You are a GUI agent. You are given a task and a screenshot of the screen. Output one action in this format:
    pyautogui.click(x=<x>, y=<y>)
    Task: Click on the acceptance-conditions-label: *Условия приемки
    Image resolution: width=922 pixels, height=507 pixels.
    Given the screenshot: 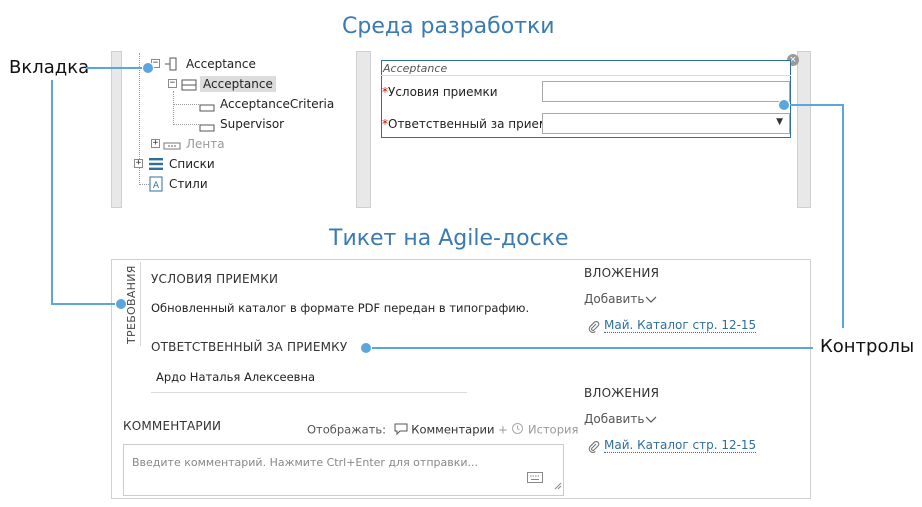 What is the action you would take?
    pyautogui.click(x=440, y=92)
    